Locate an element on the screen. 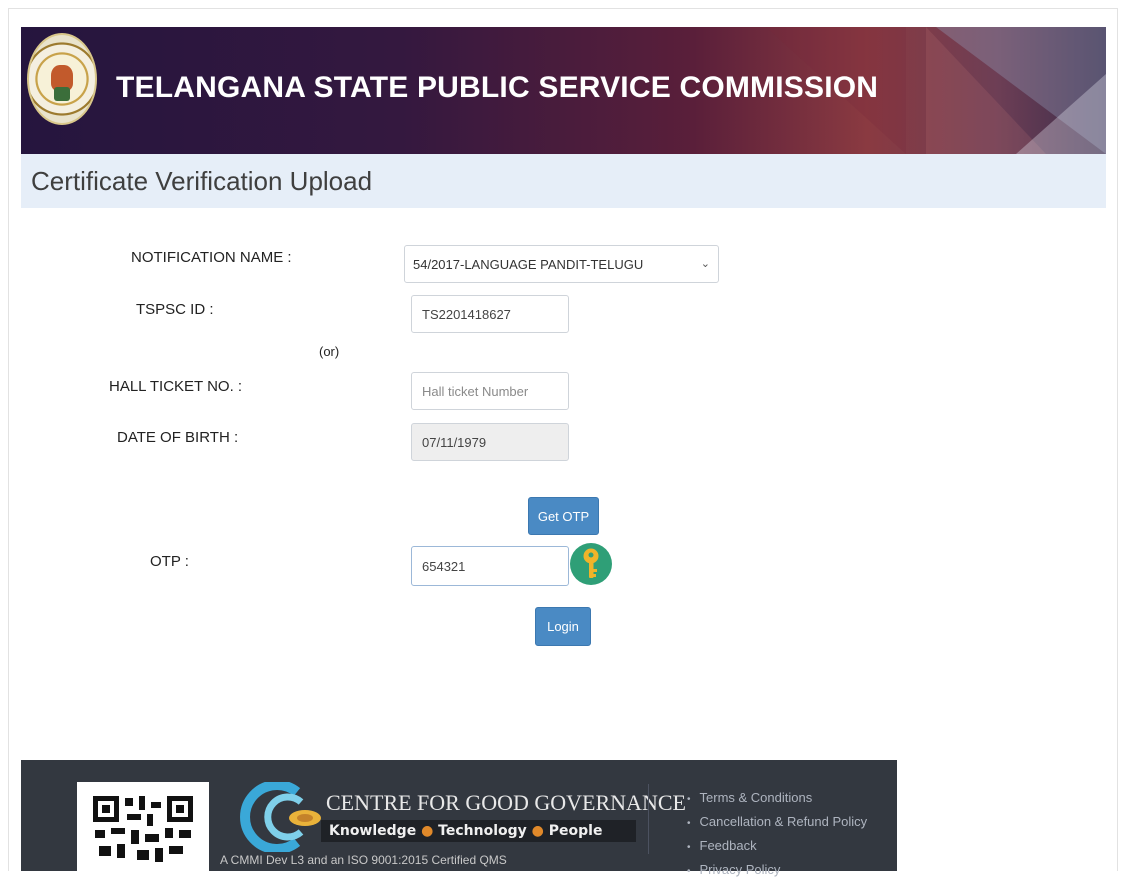 The width and height of the screenshot is (1126, 884). footer-link-feedback: Feedback is located at coordinates (777, 846).